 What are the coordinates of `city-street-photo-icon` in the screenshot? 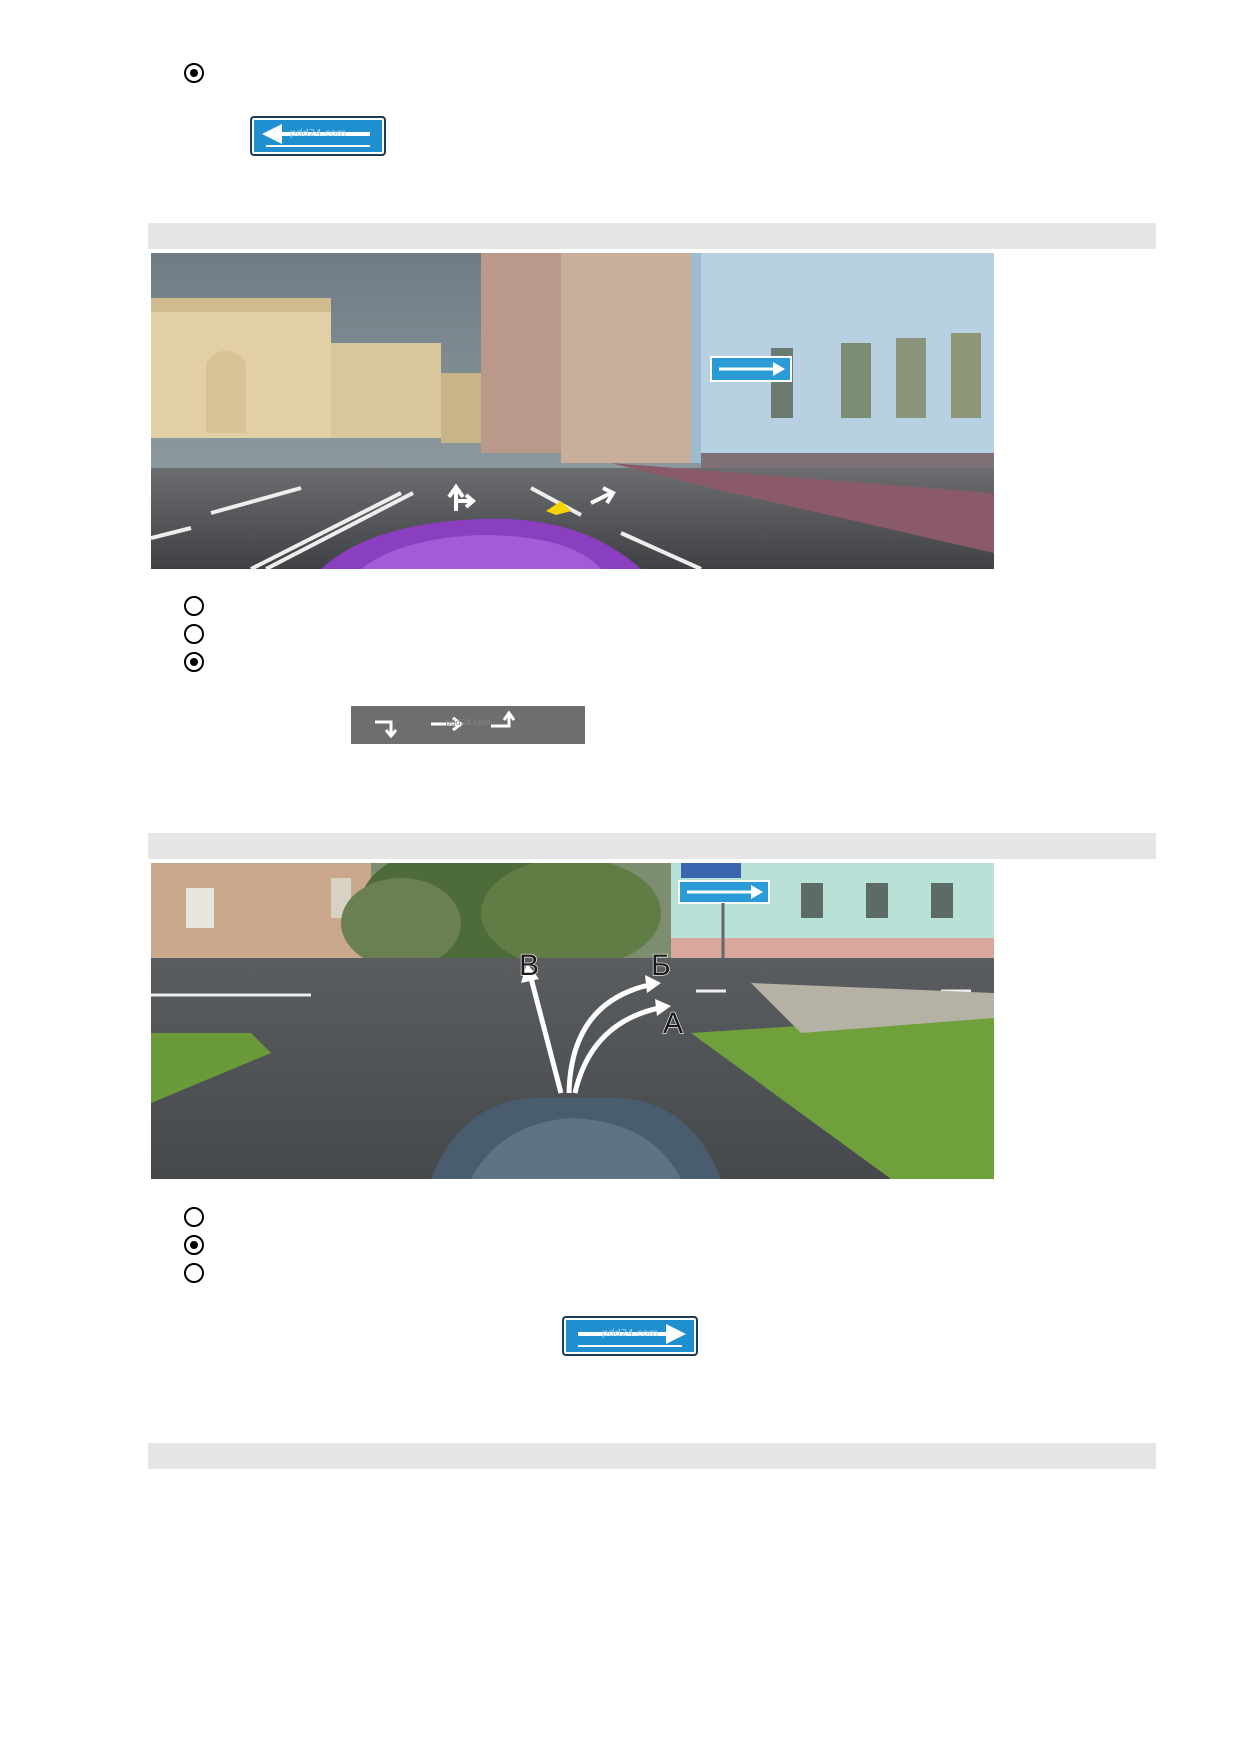 It's located at (572, 411).